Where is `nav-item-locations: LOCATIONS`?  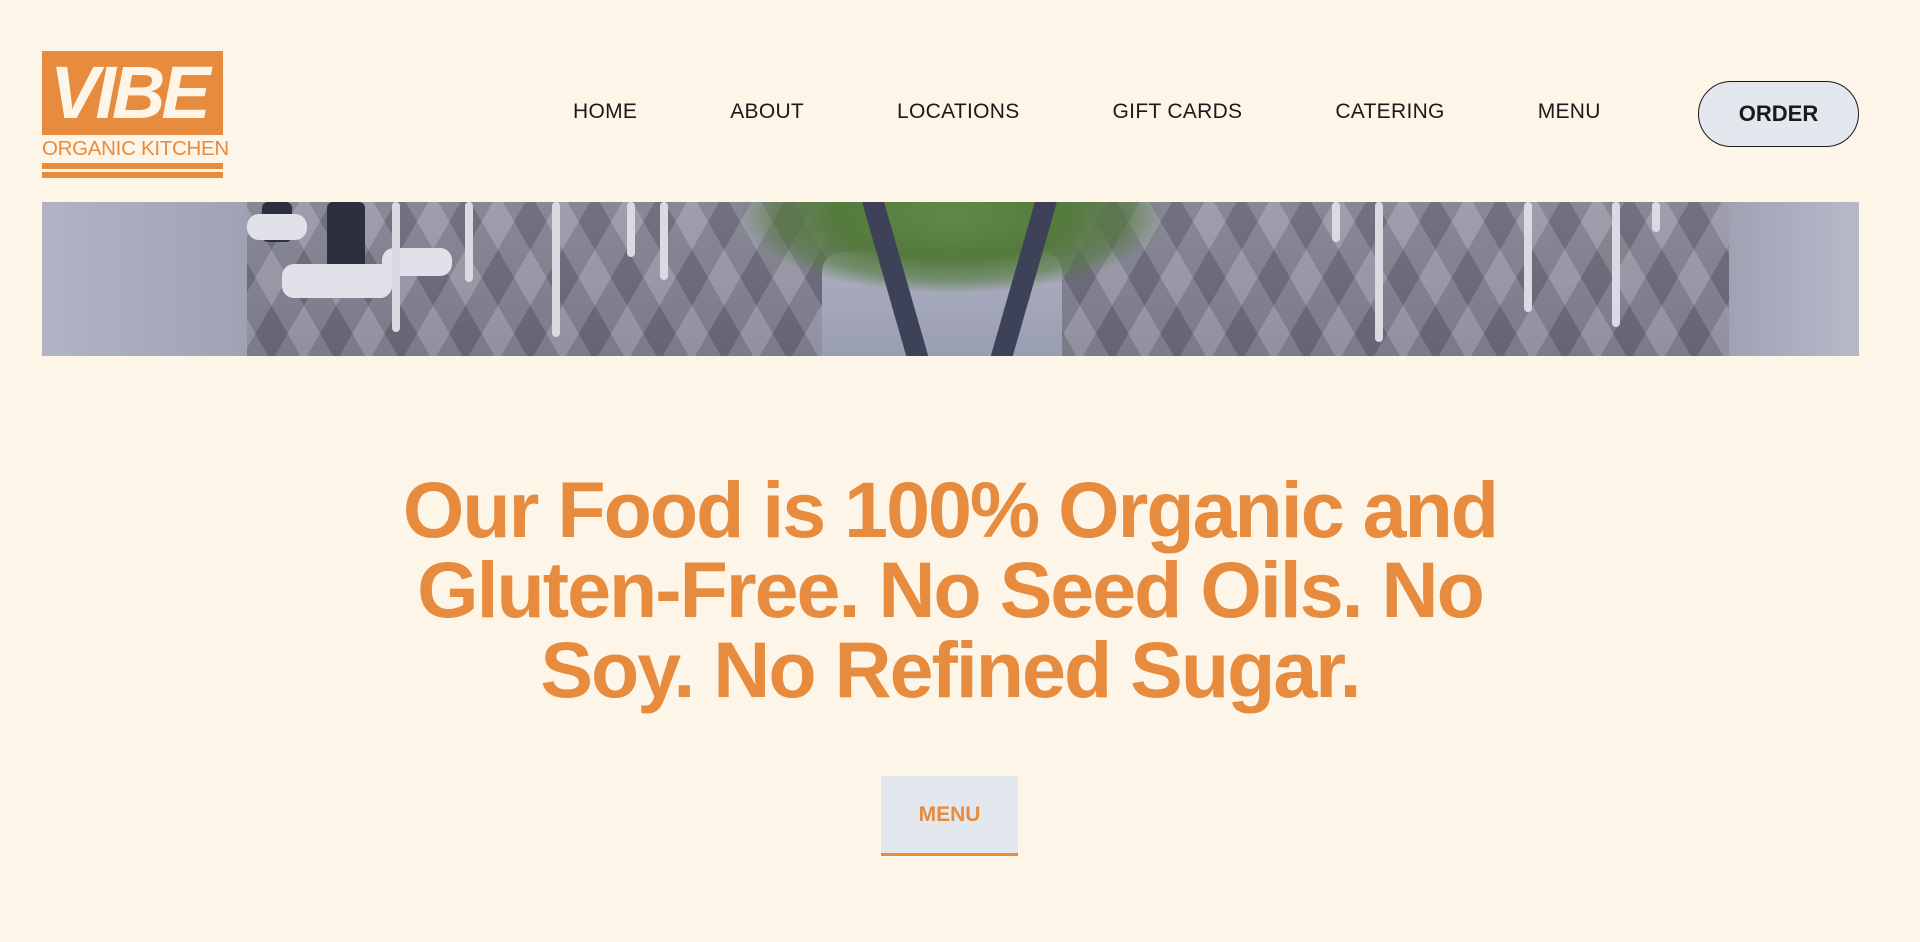 nav-item-locations: LOCATIONS is located at coordinates (958, 112).